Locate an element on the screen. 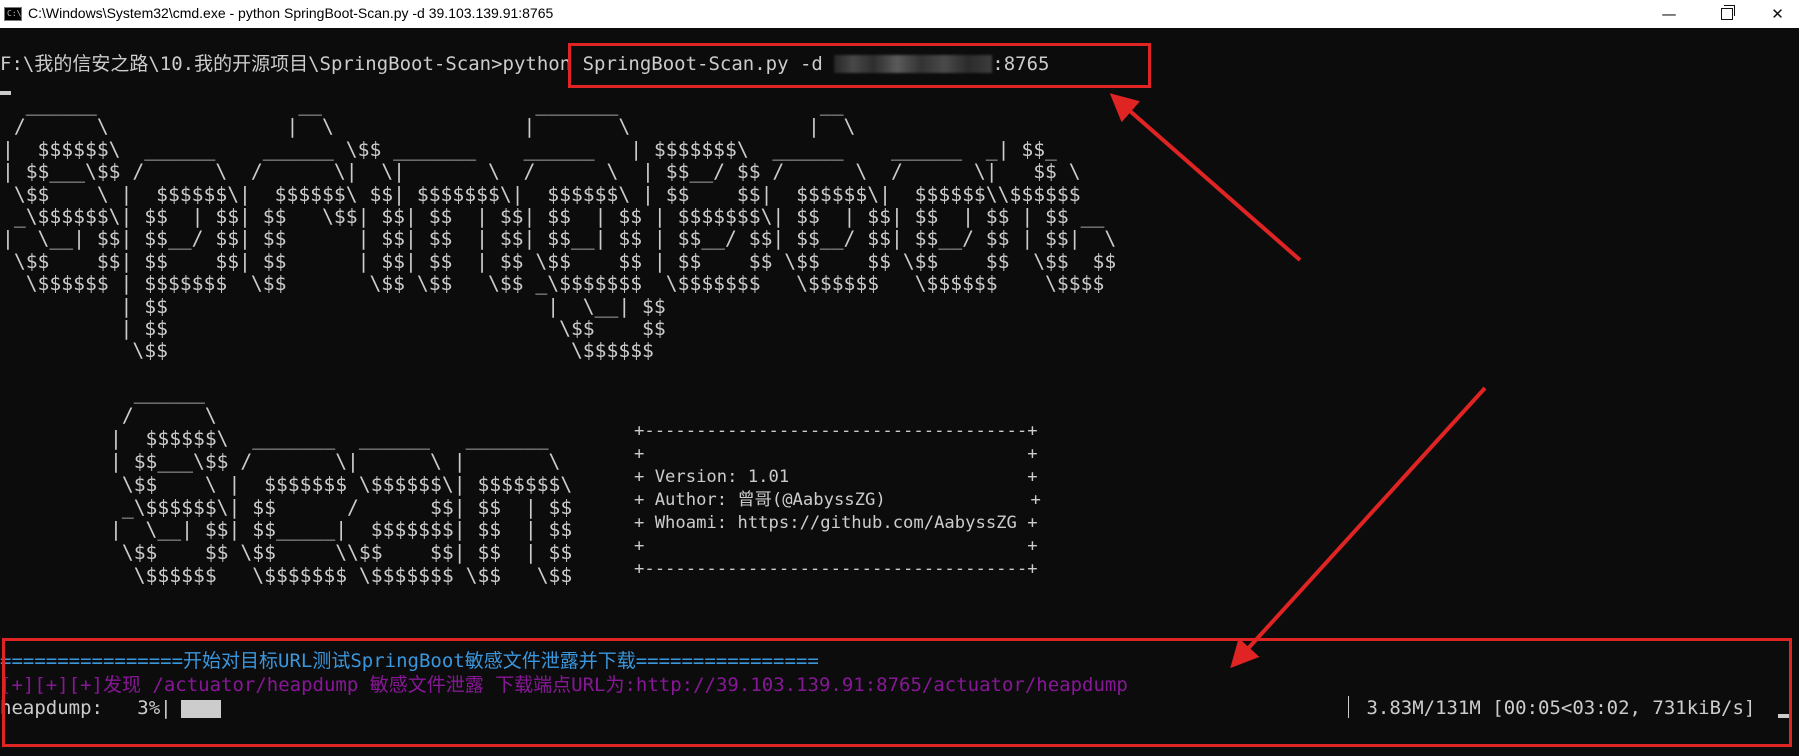  arrow-to-command is located at coordinates (1205, 177).